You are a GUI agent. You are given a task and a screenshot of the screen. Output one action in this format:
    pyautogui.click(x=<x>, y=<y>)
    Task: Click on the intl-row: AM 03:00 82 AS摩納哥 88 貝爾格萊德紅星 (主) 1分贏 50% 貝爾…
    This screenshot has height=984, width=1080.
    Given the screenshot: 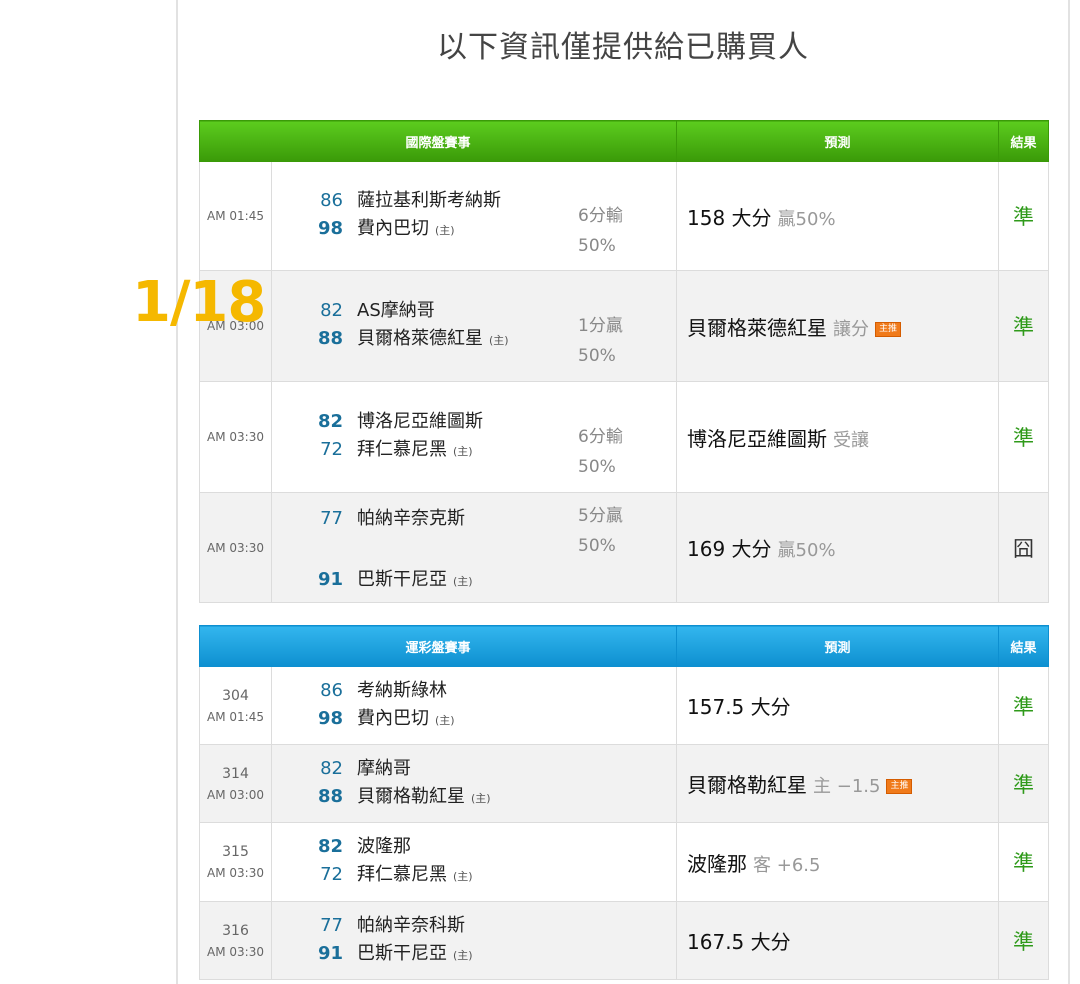 What is the action you would take?
    pyautogui.click(x=624, y=326)
    